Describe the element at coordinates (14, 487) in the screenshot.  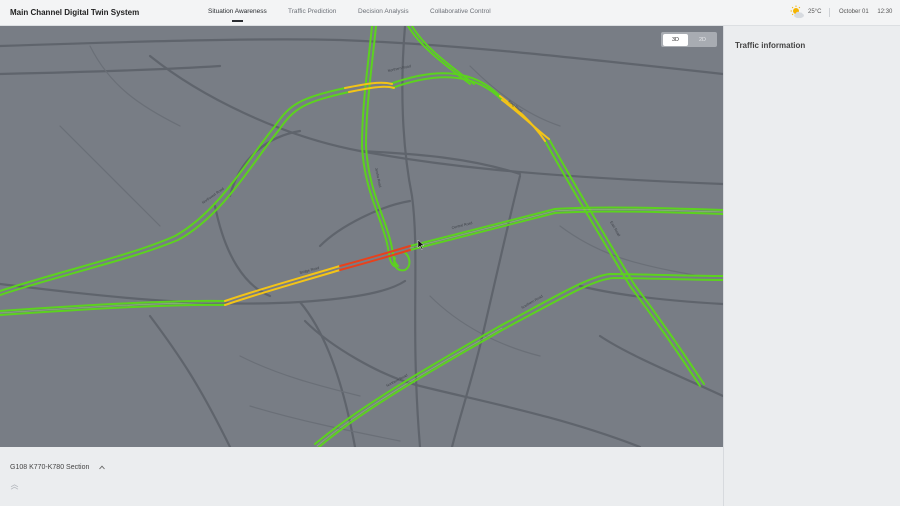
I see `double-chevron-icon` at that location.